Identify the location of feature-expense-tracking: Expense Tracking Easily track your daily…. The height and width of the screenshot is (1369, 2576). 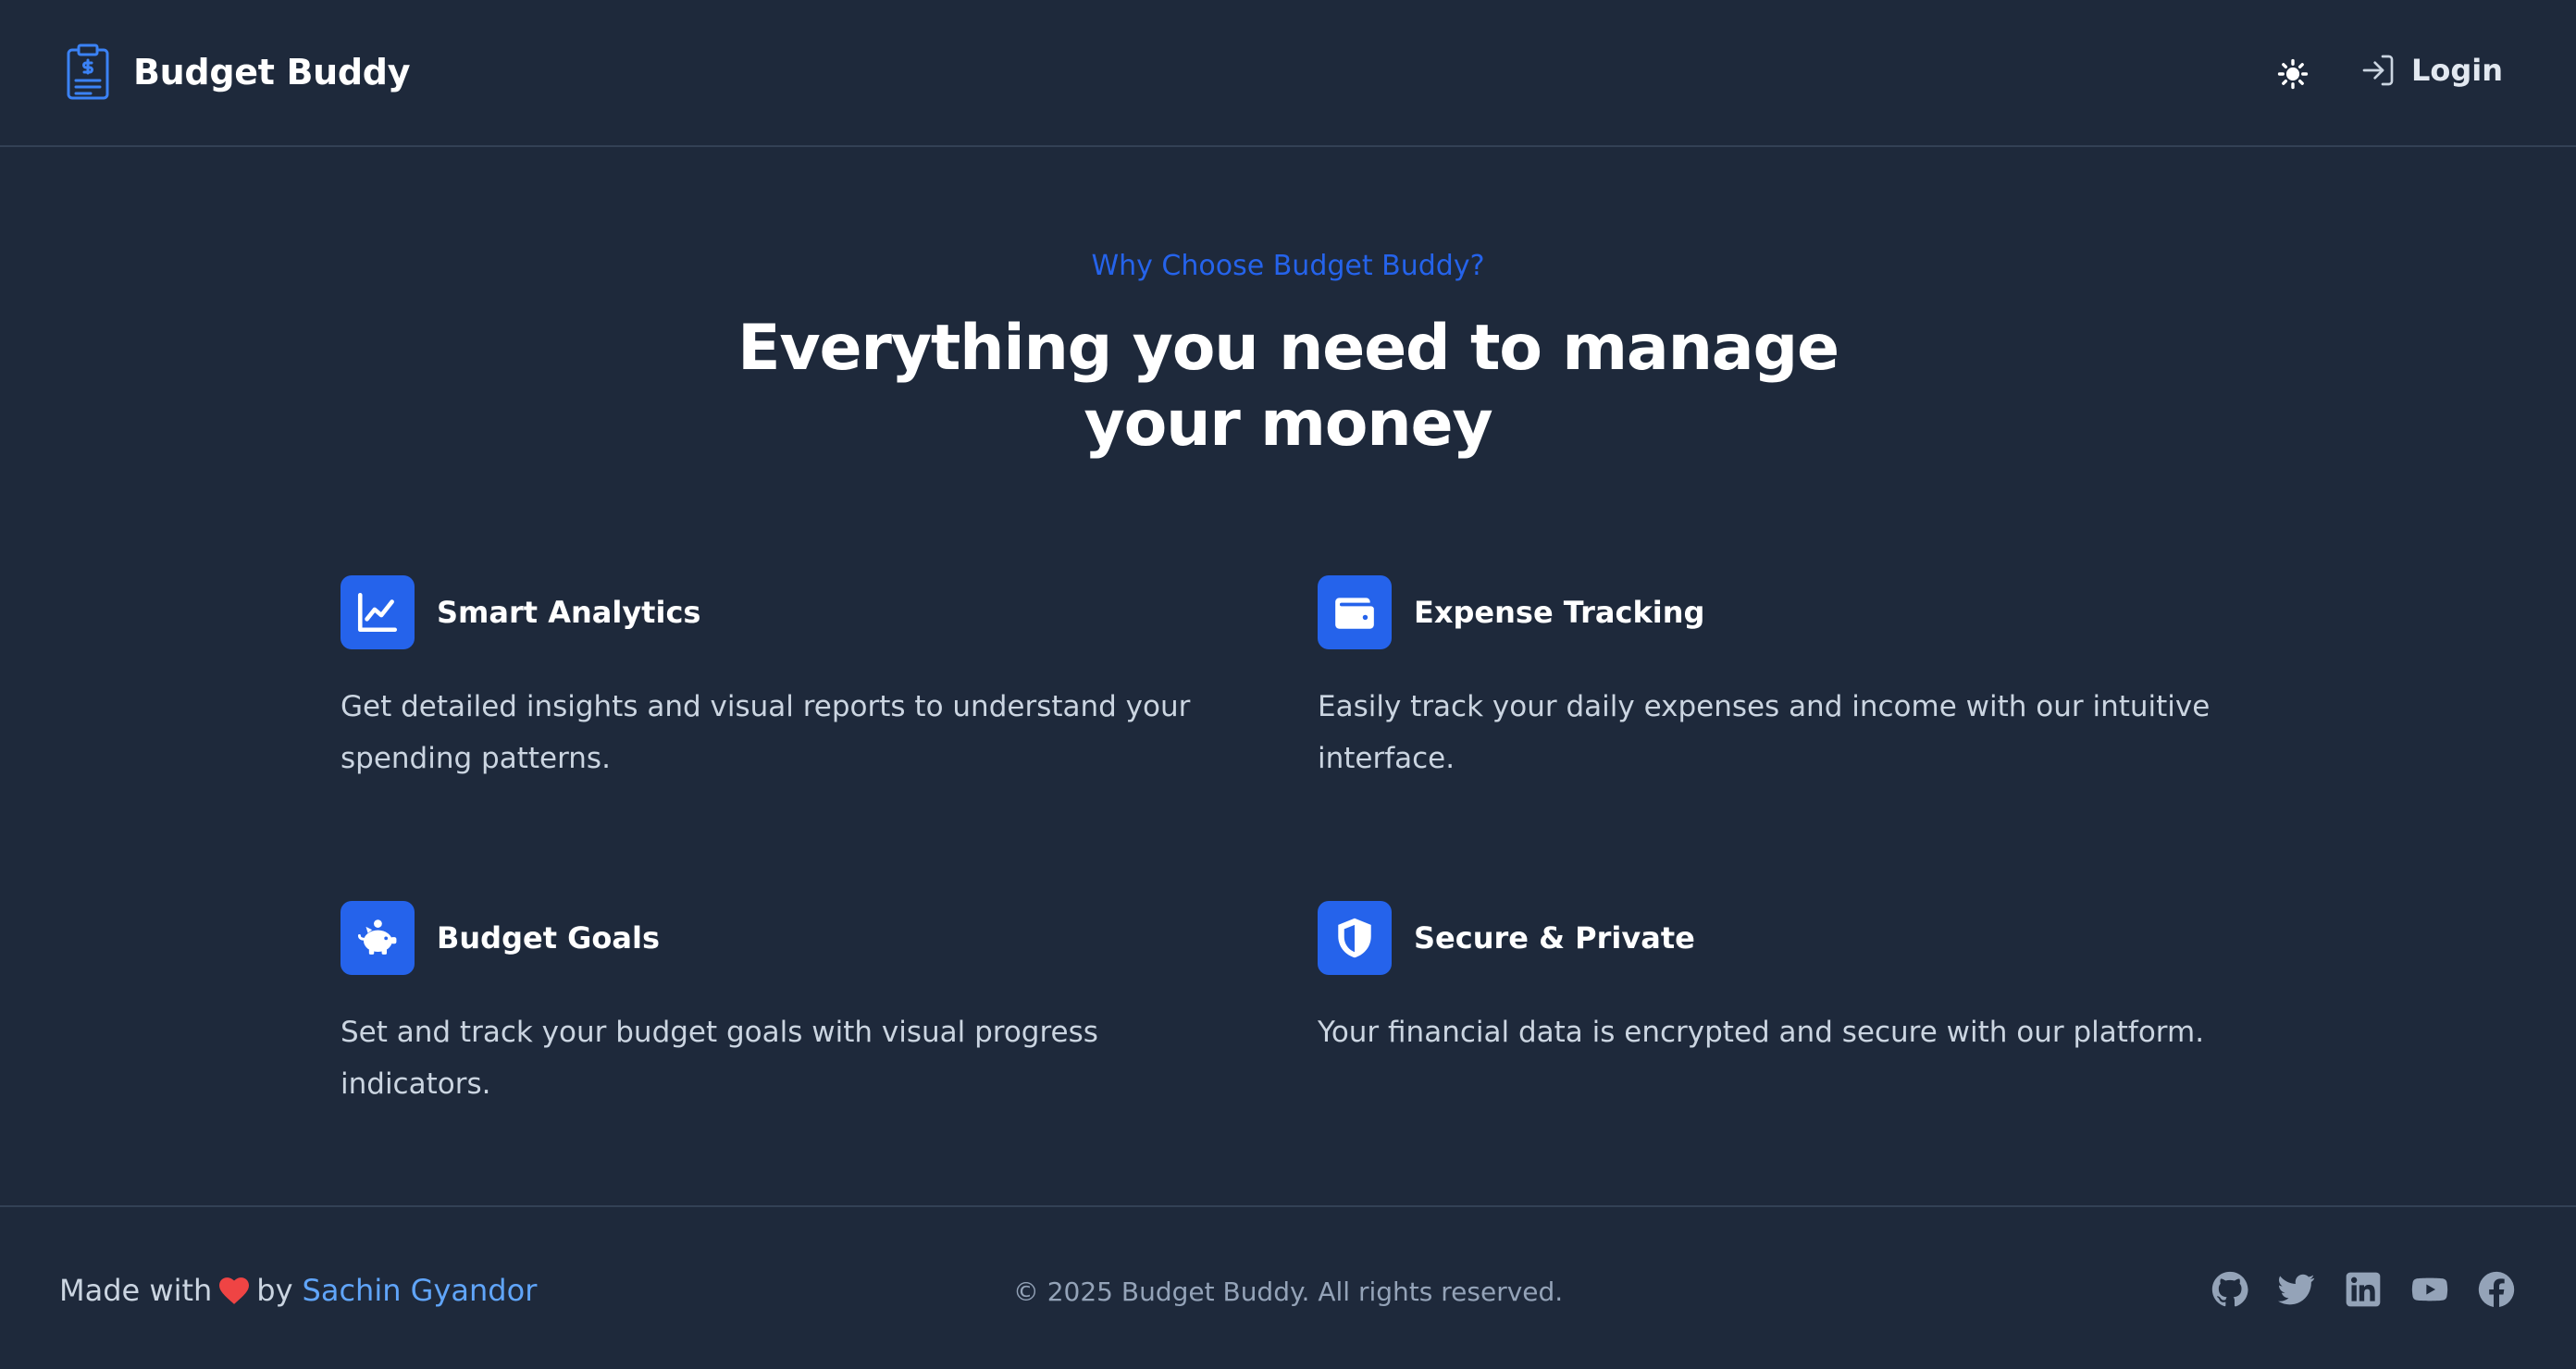
(1781, 679).